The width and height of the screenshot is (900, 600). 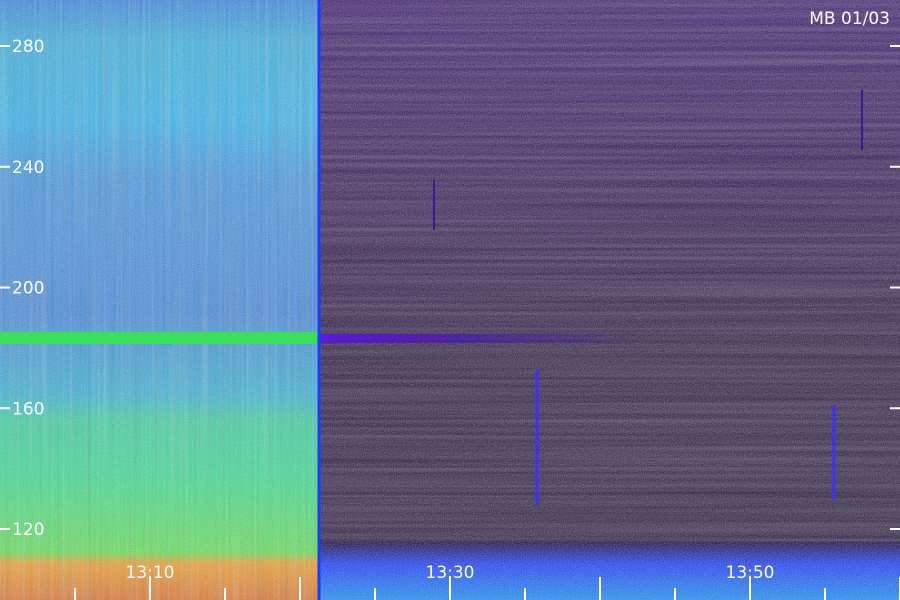 What do you see at coordinates (28, 47) in the screenshot?
I see `y-tick-label: 280` at bounding box center [28, 47].